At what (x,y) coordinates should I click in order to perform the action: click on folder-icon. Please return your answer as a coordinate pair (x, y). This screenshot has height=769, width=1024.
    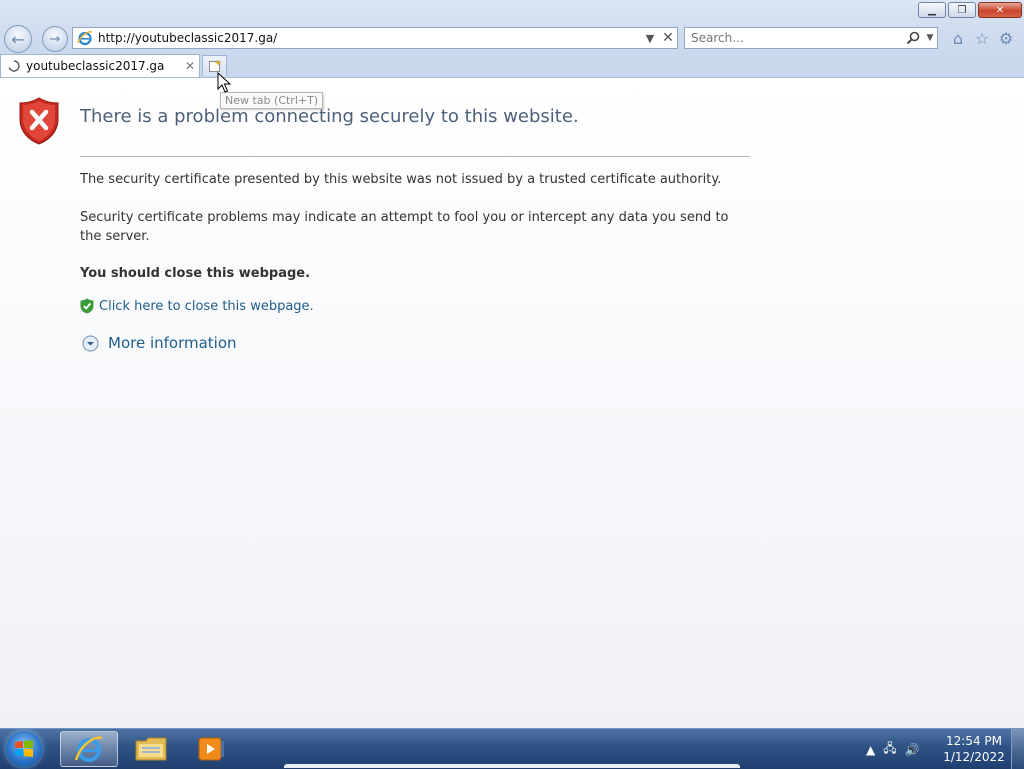
    Looking at the image, I should click on (151, 749).